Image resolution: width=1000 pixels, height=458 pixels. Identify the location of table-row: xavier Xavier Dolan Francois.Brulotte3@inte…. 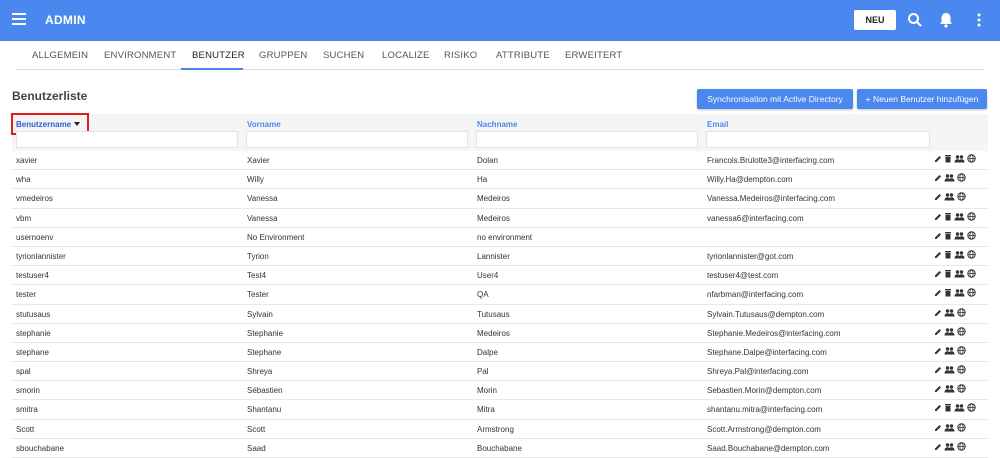
(500, 161).